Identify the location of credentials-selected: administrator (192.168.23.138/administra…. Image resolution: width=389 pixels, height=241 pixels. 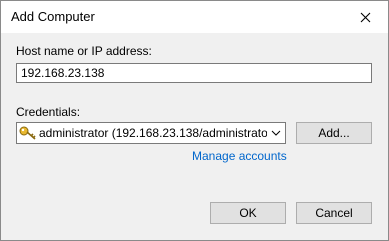
(153, 133).